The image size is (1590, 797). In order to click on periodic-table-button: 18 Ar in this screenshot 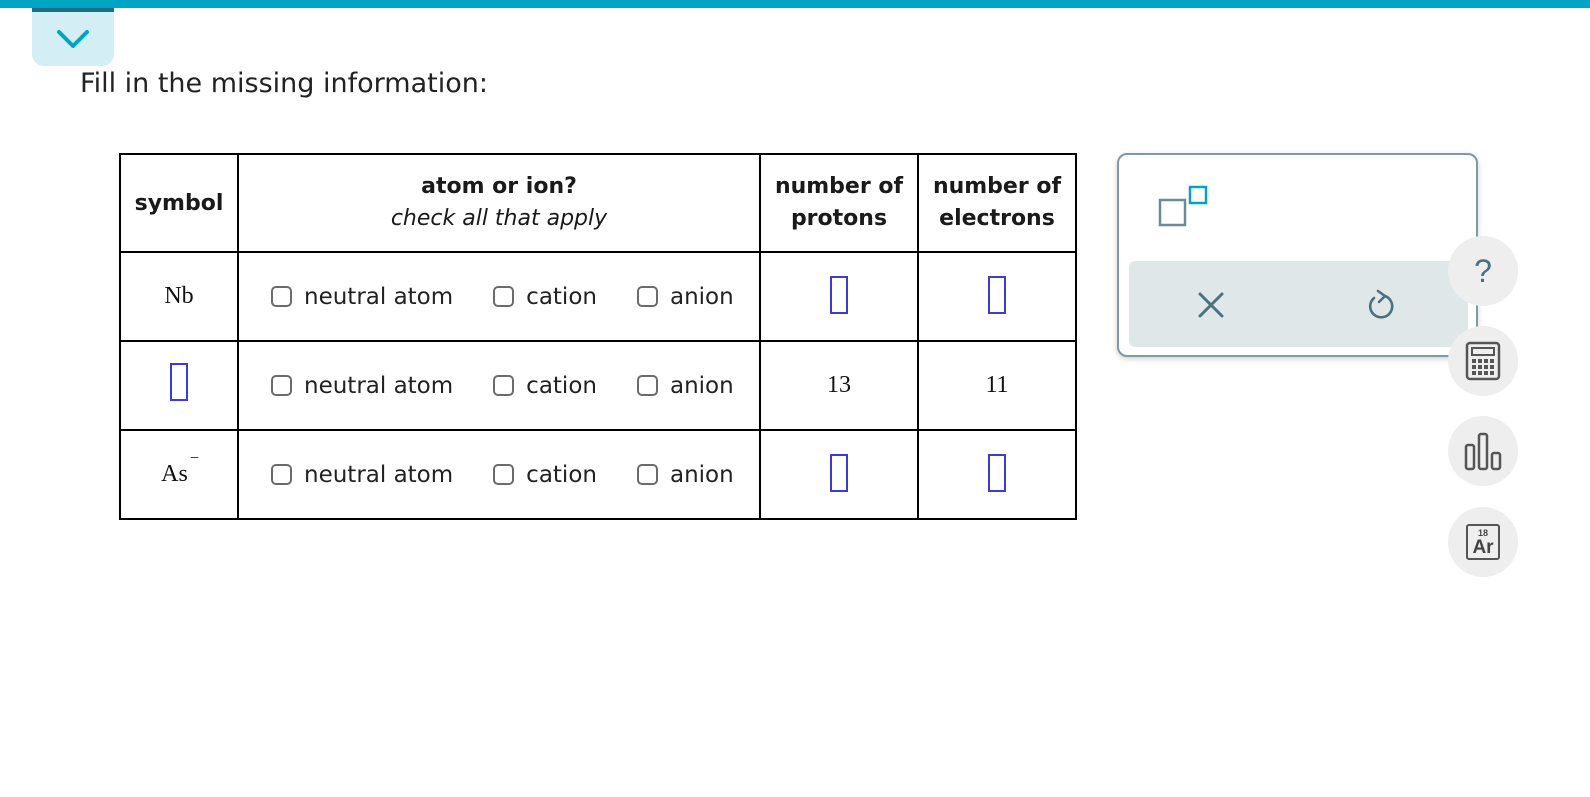, I will do `click(1483, 542)`.